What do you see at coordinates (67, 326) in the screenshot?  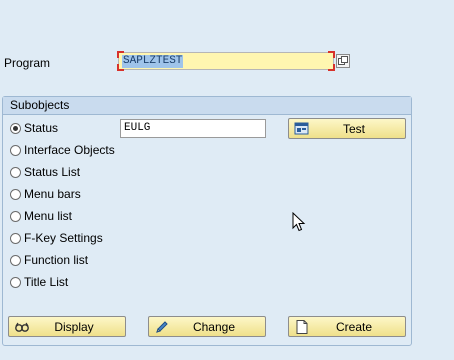 I see `display-button: Display` at bounding box center [67, 326].